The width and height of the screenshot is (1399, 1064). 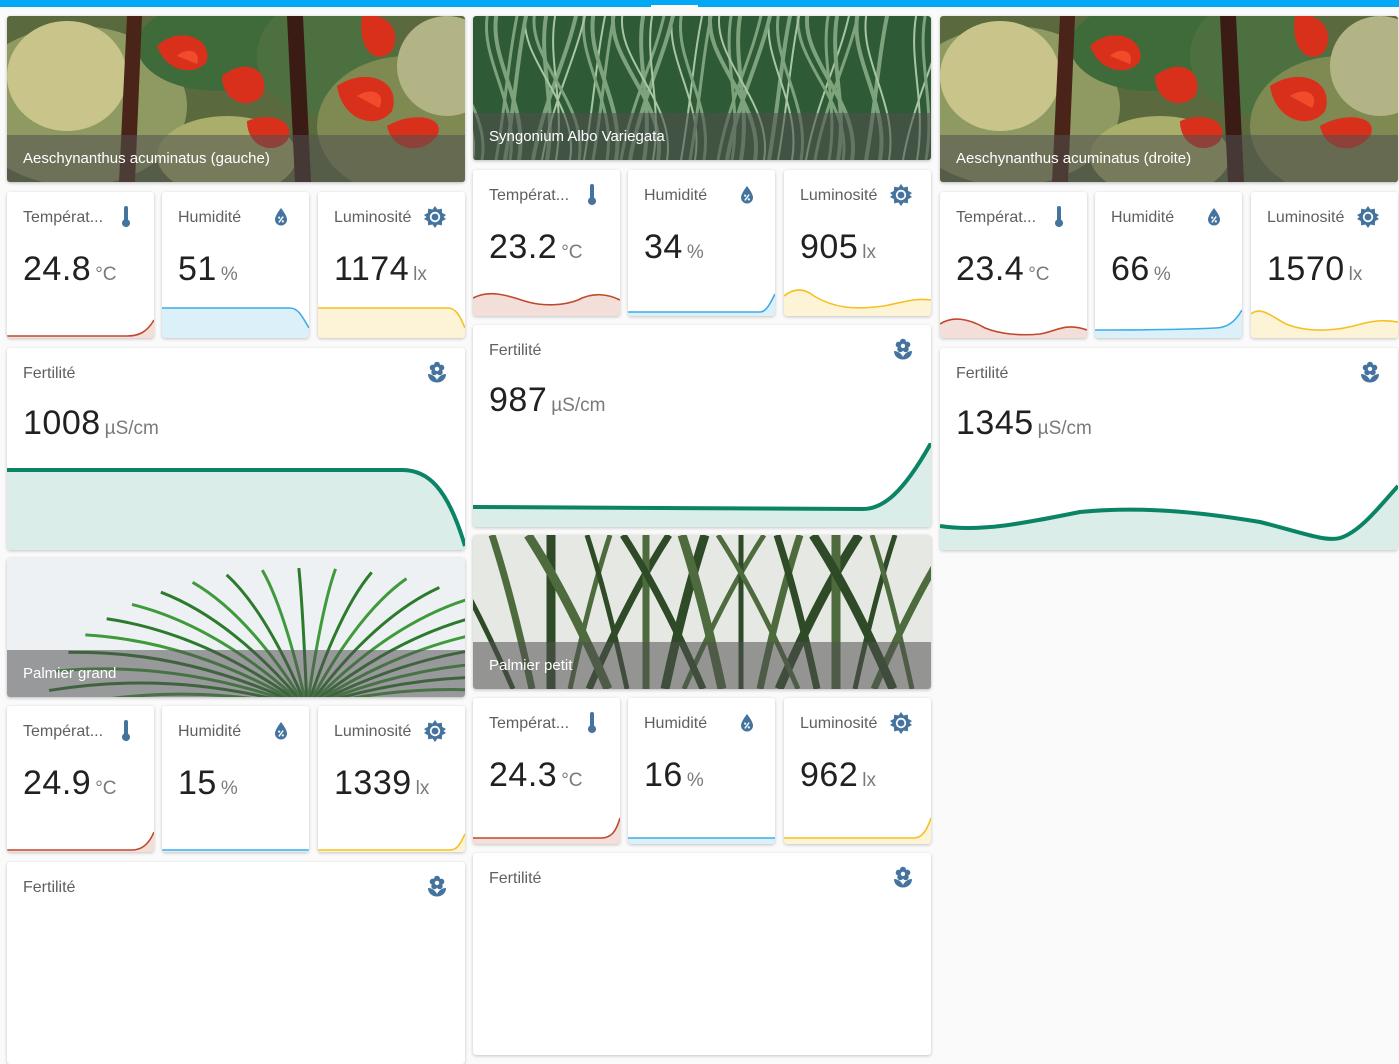 I want to click on luminosity-card: Luminosité 1339 lx, so click(x=391, y=779).